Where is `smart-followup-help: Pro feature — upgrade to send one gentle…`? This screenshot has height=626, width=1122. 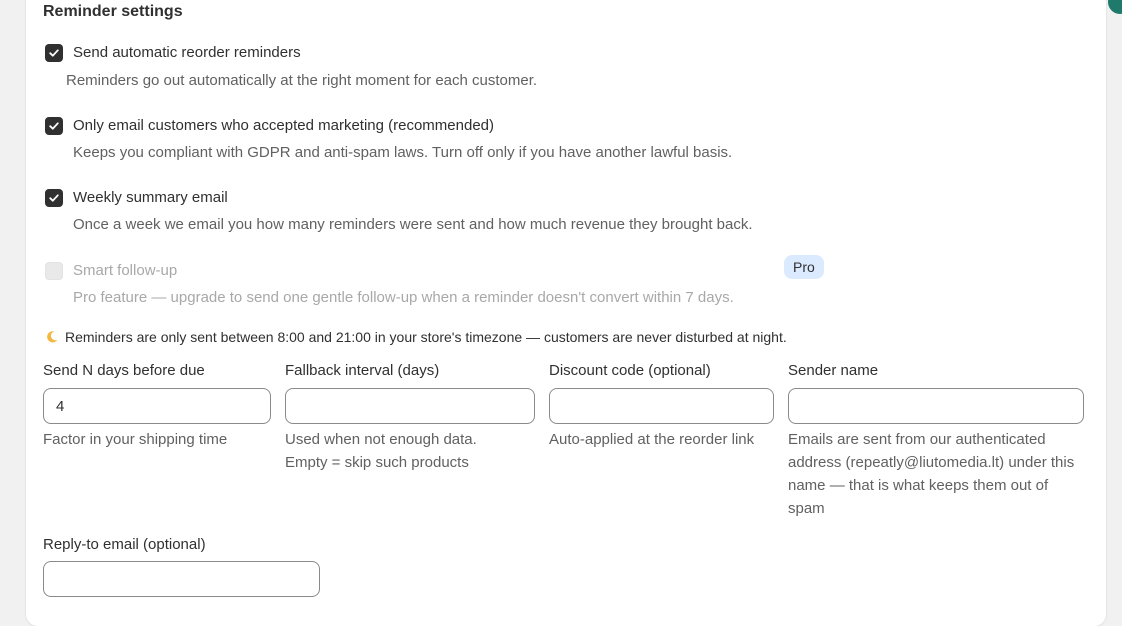
smart-followup-help: Pro feature — upgrade to send one gentle… is located at coordinates (403, 297).